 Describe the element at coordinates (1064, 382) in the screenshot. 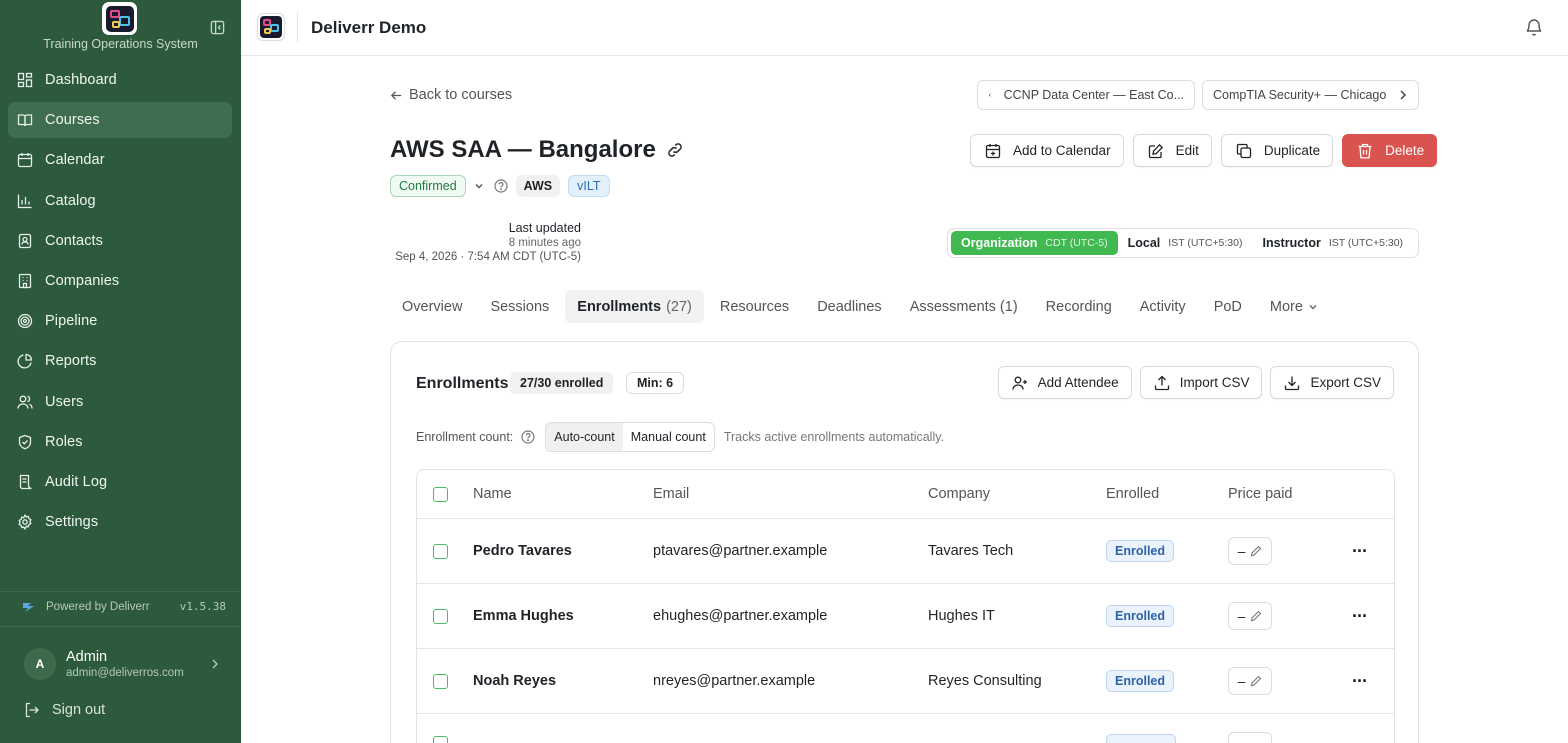

I see `add-attendee-button: Add Attendee` at that location.